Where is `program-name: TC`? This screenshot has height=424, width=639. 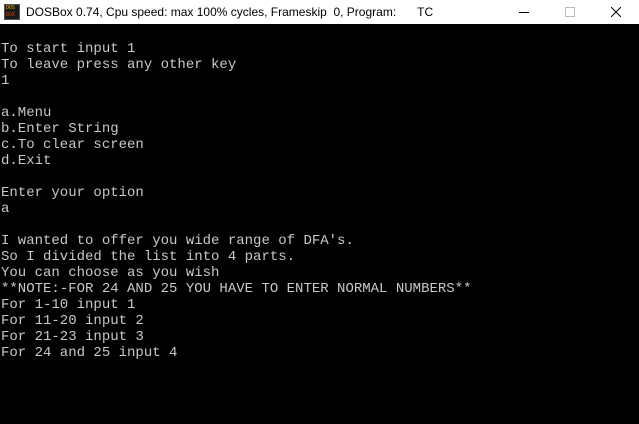 program-name: TC is located at coordinates (425, 12).